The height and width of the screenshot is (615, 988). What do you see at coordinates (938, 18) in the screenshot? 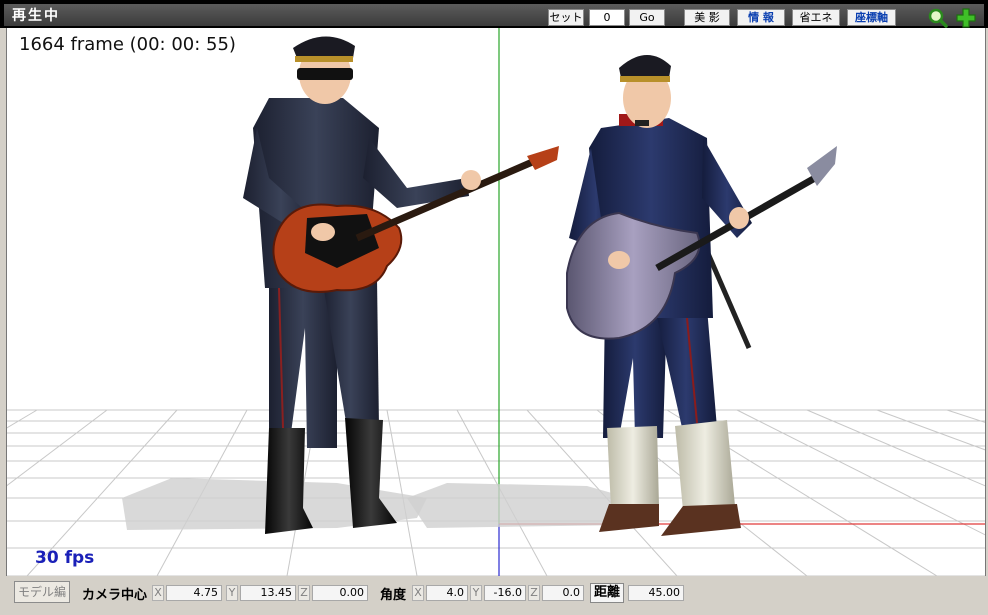
I see `zoom-icon` at bounding box center [938, 18].